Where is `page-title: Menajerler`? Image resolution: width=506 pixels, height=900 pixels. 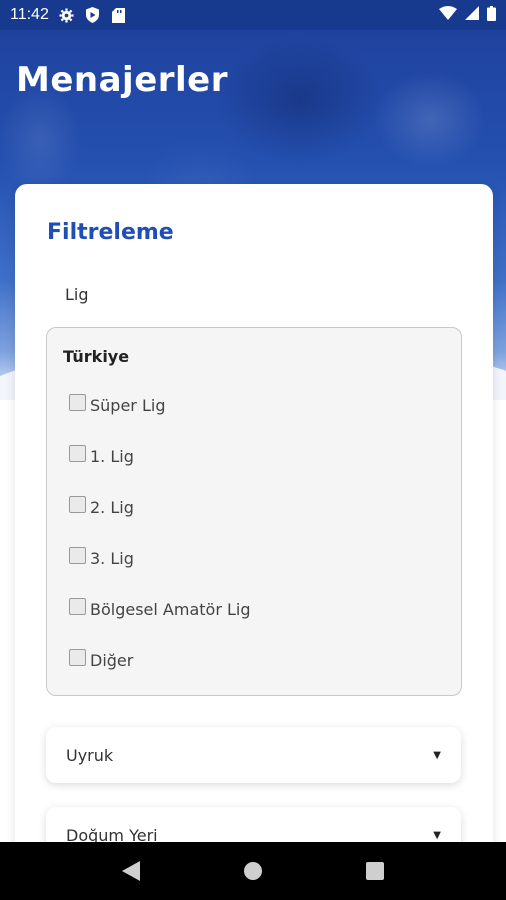 page-title: Menajerler is located at coordinates (122, 80).